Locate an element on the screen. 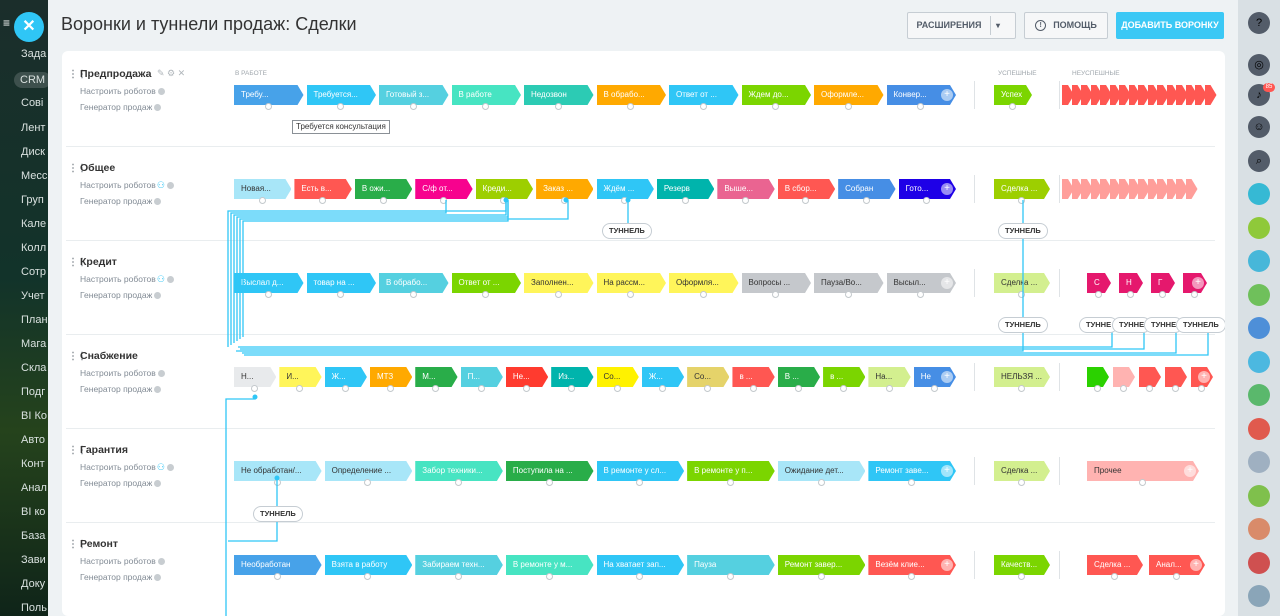 The height and width of the screenshot is (616, 1280). page-title: Воронки и туннели продаж: Сделки is located at coordinates (209, 24).